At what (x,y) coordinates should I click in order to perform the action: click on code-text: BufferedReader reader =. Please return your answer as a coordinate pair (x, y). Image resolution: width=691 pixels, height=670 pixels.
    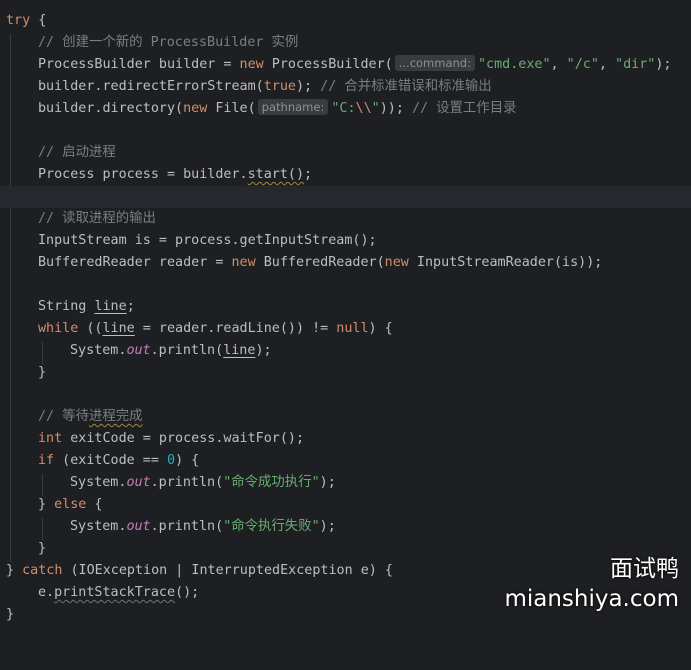
    Looking at the image, I should click on (135, 262).